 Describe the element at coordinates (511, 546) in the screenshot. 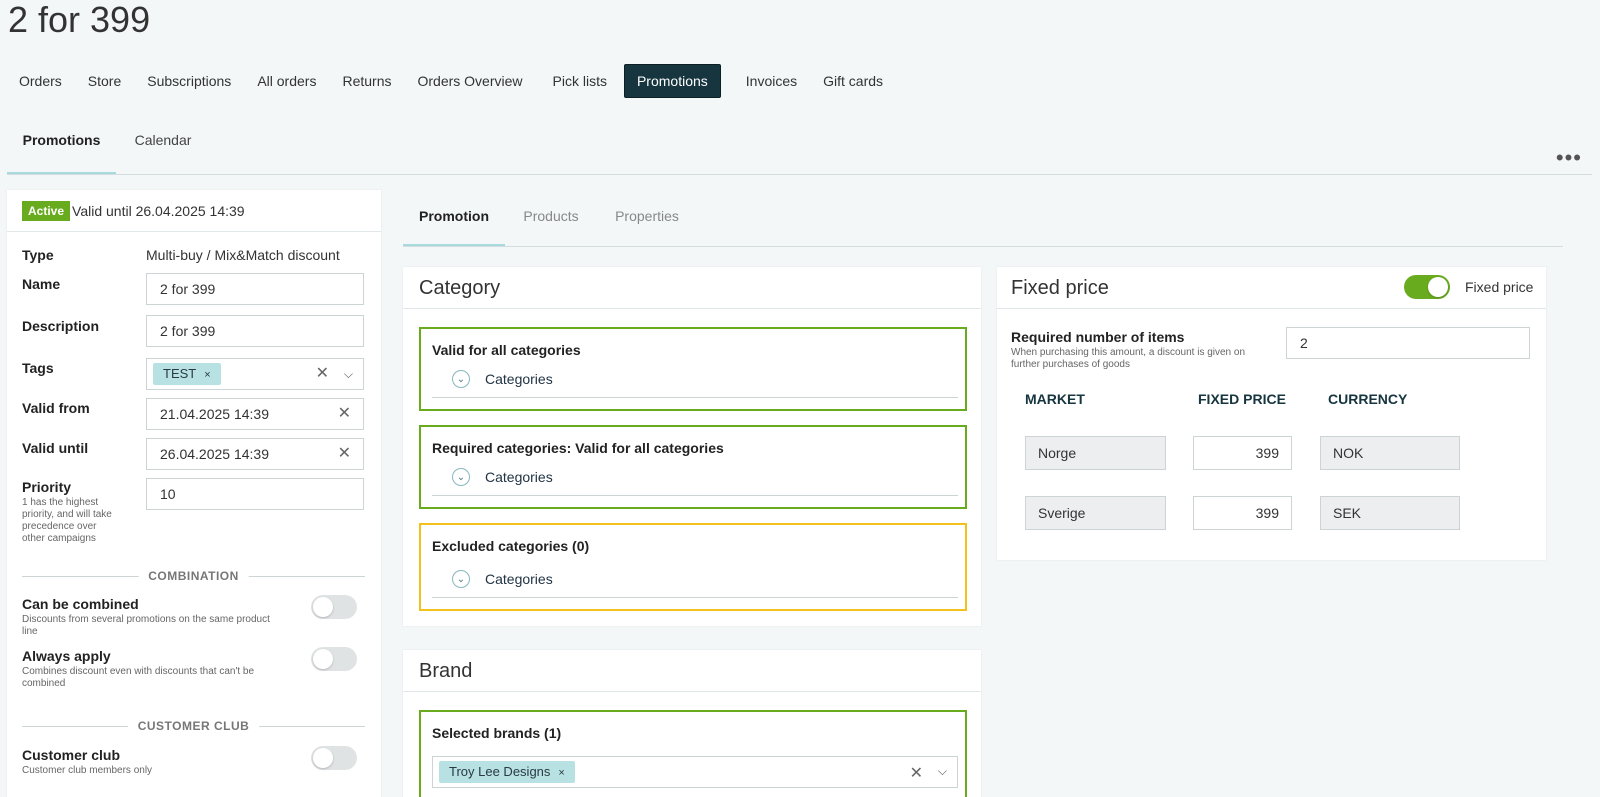

I see `excluded-categories-title: Excluded categories (0)` at that location.